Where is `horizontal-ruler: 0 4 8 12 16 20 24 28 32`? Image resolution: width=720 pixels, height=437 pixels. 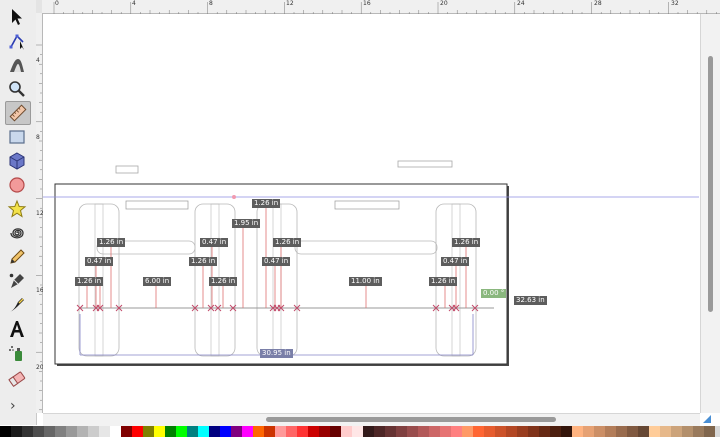
horizontal-ruler: 0 4 8 12 16 20 24 28 32 is located at coordinates (381, 7).